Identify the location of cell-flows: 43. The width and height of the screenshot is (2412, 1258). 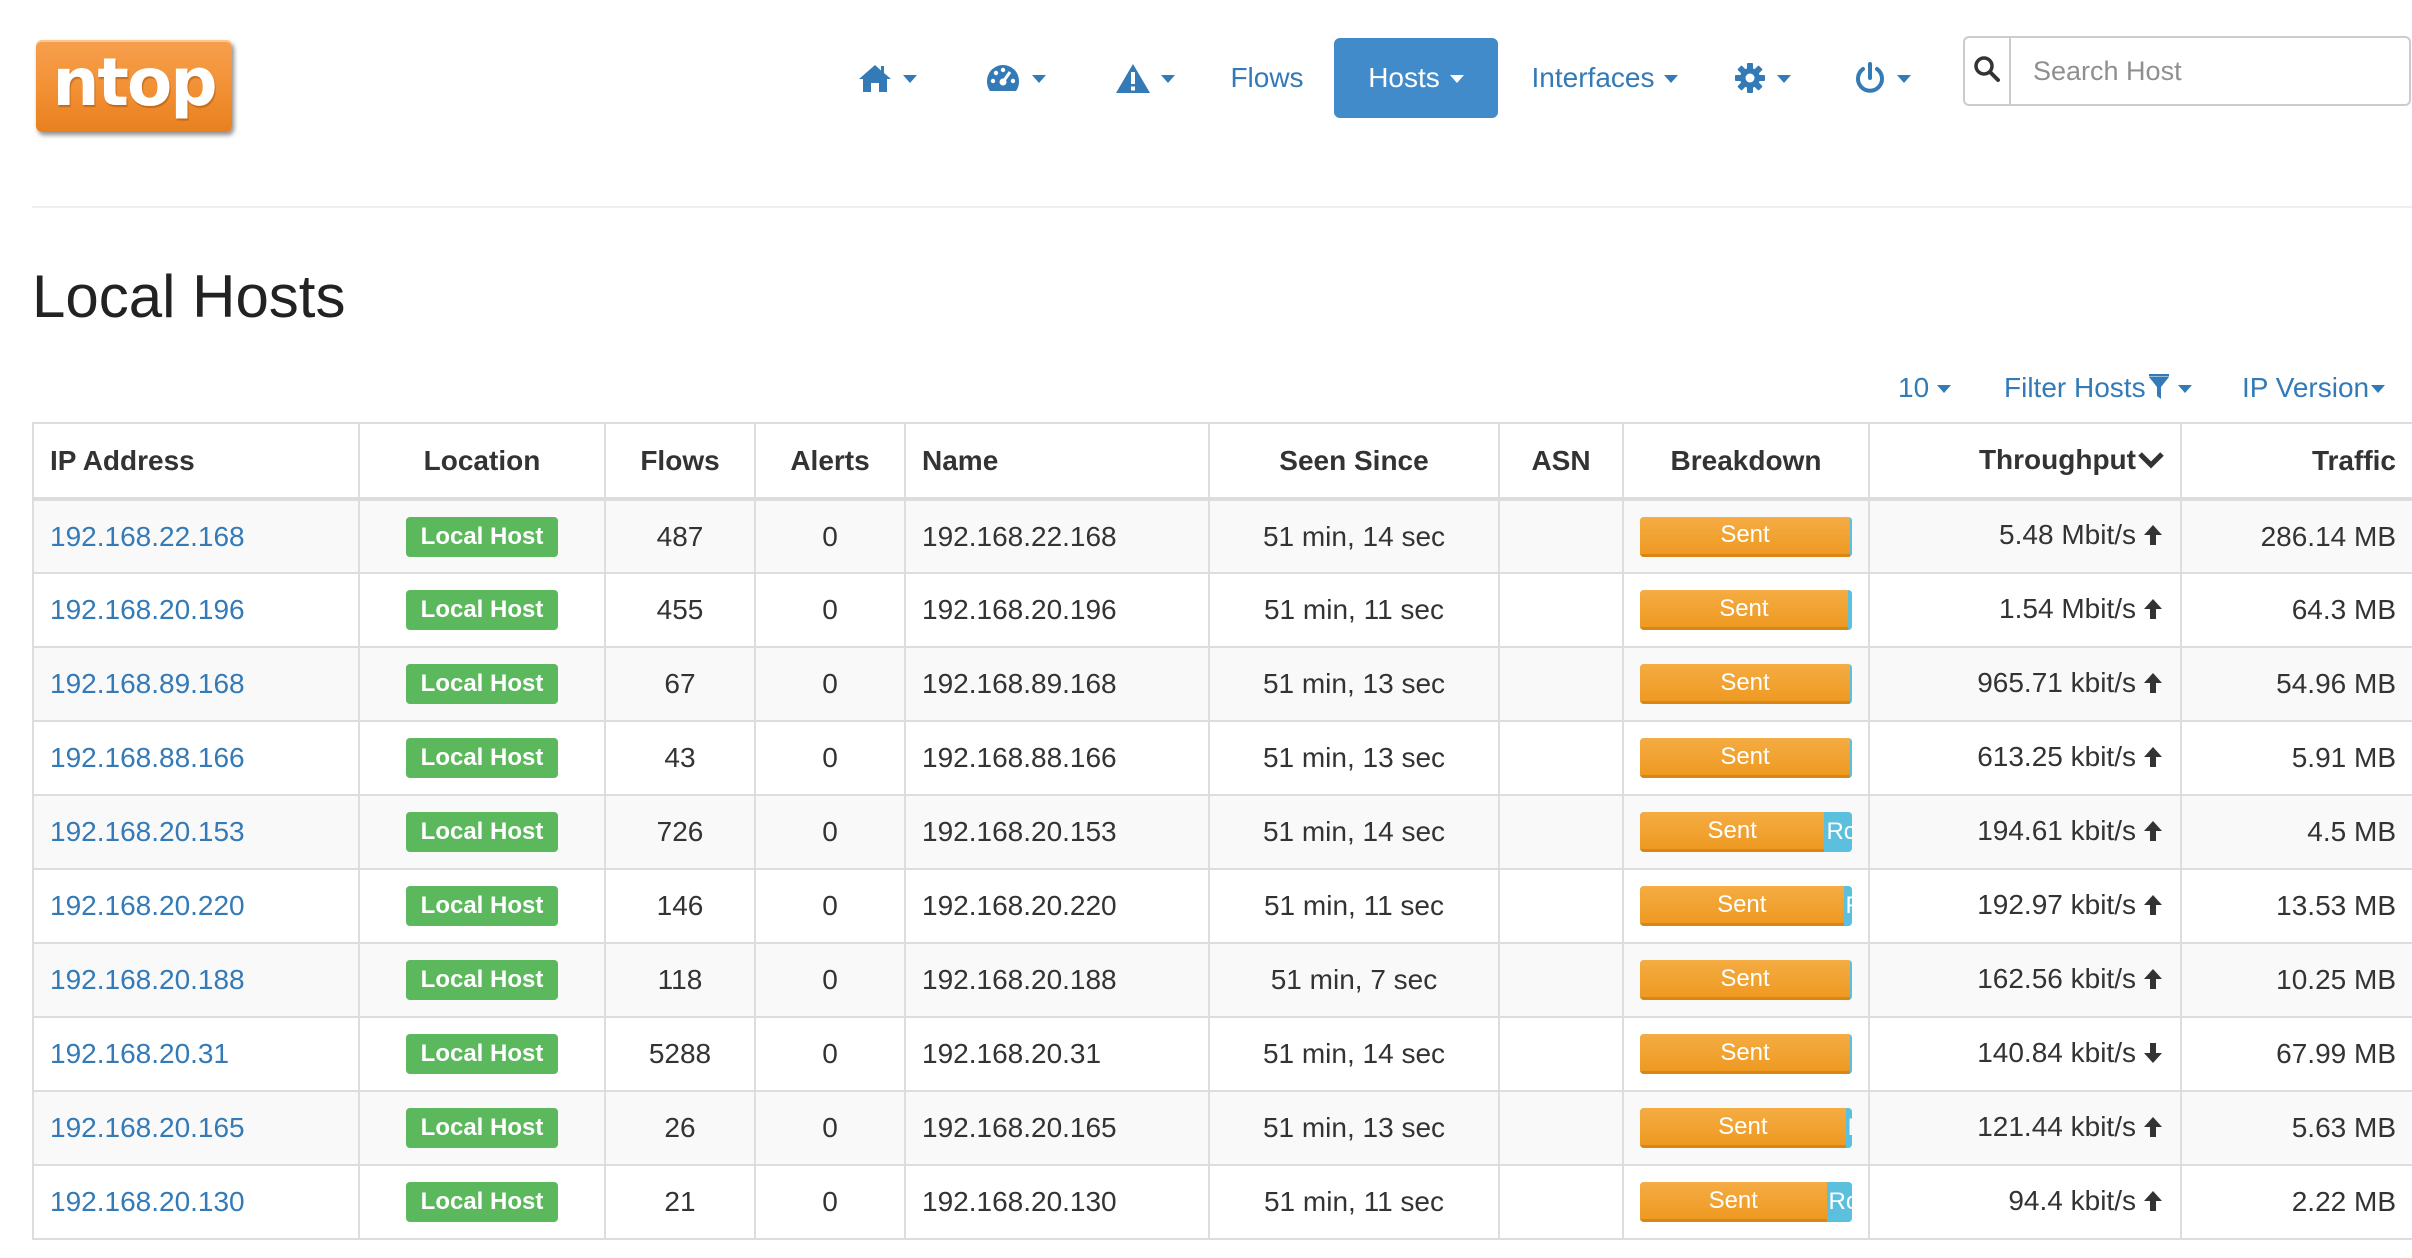
(680, 758).